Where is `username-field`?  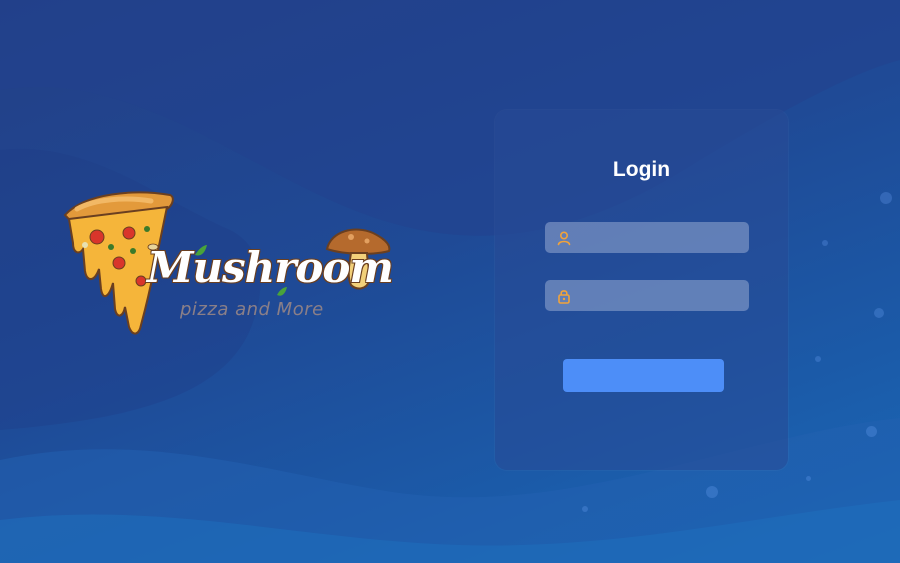 username-field is located at coordinates (647, 237).